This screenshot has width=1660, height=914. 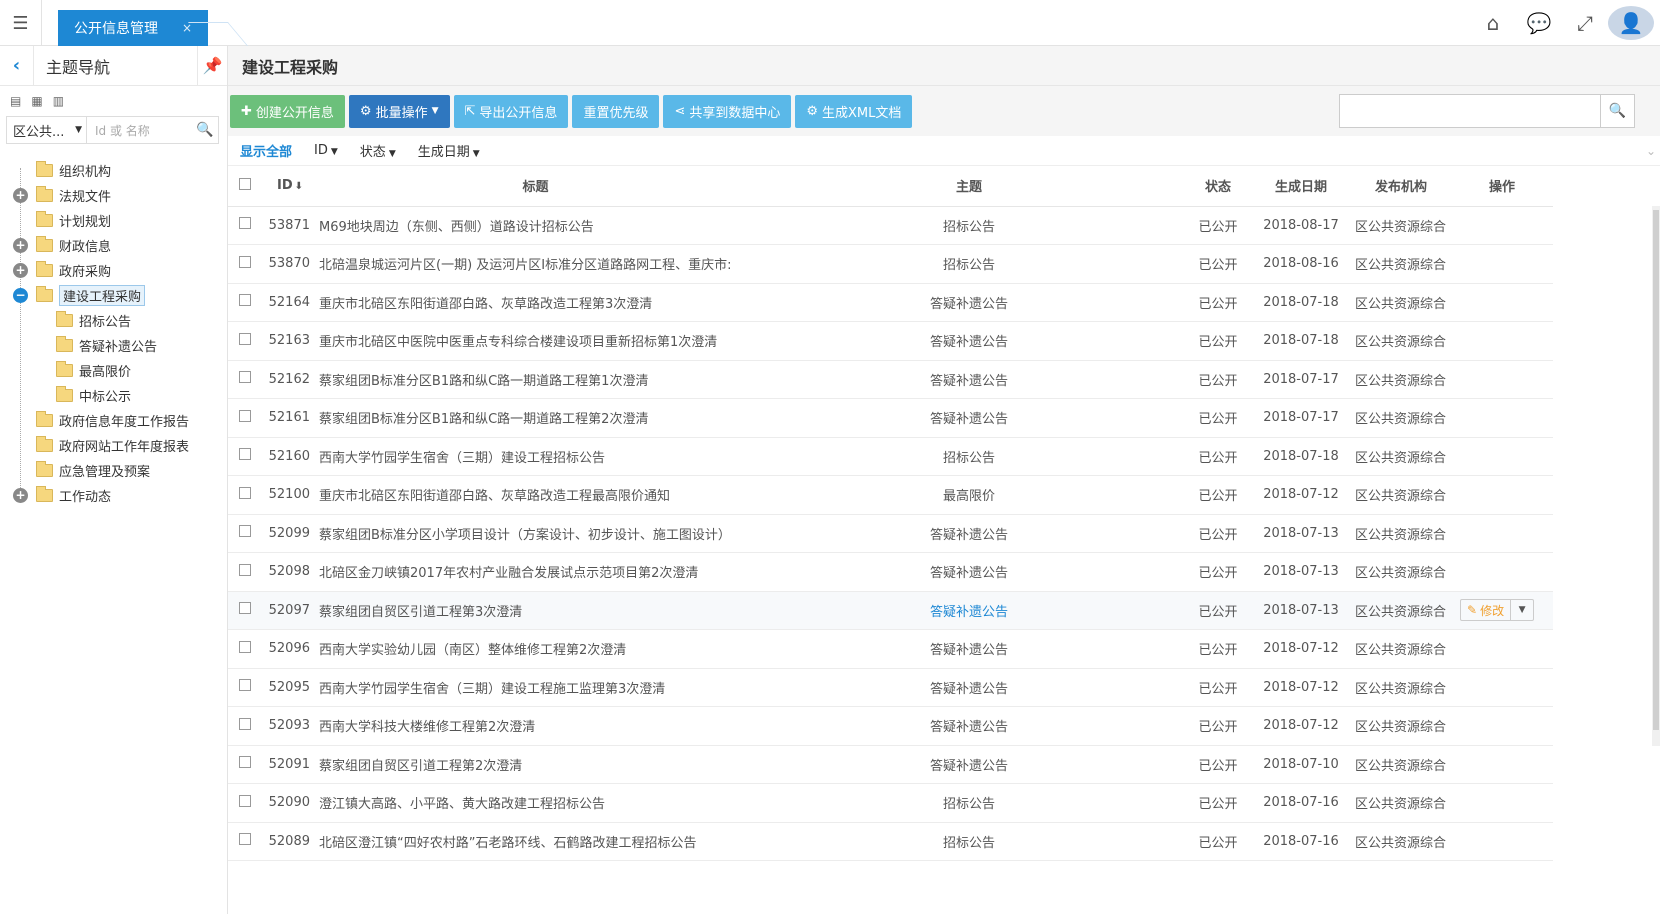 What do you see at coordinates (47, 130) in the screenshot?
I see `org-select: 区公共... ▼` at bounding box center [47, 130].